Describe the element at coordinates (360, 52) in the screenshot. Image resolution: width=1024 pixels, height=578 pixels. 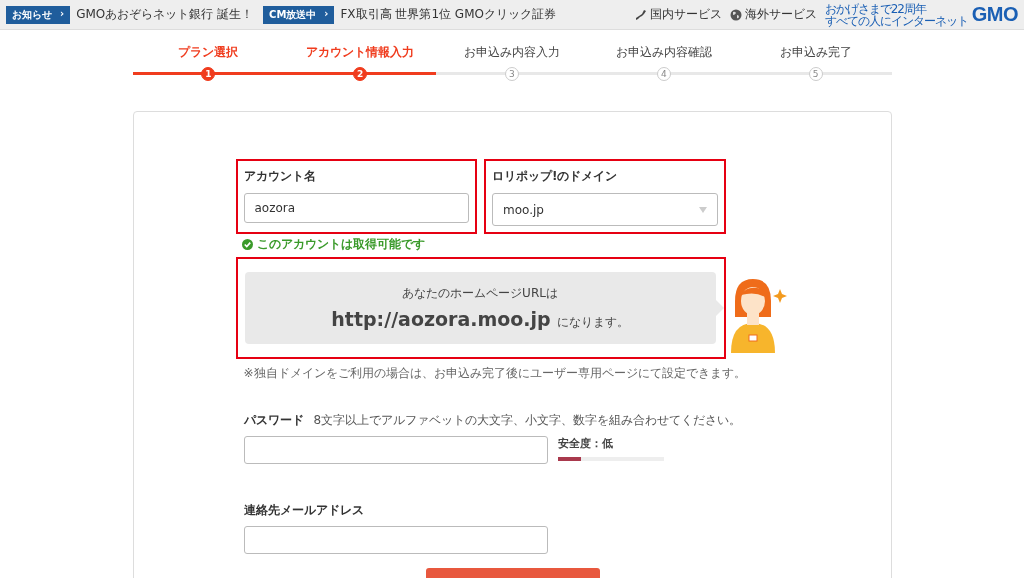
I see `step-label: アカウント情報入力` at that location.